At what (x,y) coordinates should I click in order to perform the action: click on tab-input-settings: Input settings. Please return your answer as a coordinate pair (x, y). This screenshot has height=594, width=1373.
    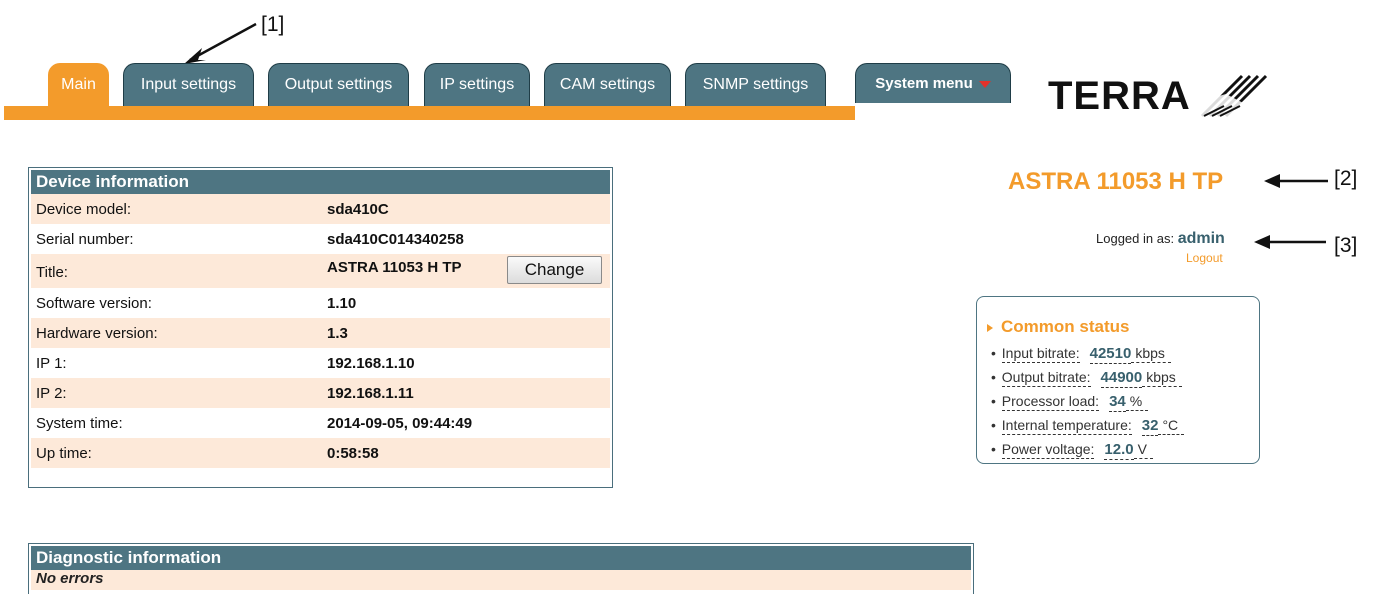
    Looking at the image, I should click on (188, 84).